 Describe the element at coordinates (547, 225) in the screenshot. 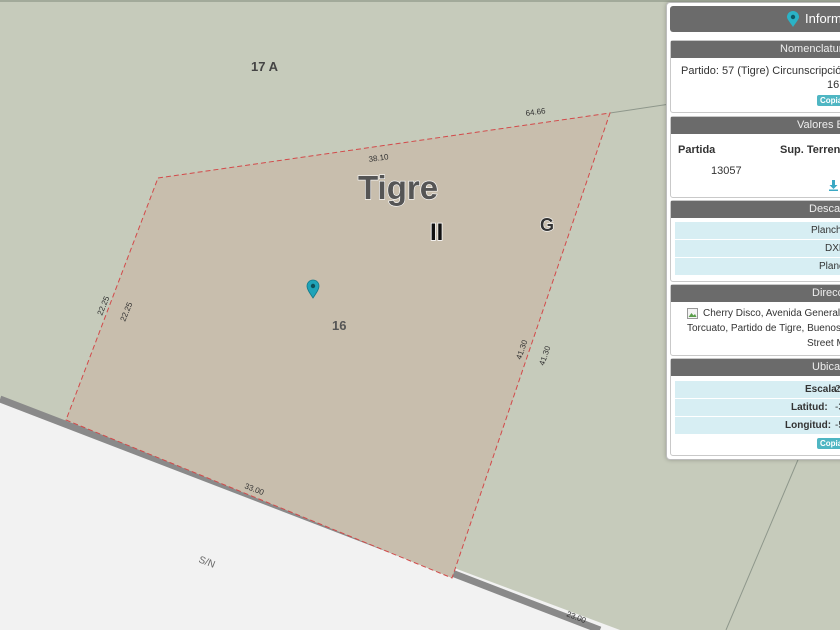

I see `sector-label: G` at that location.